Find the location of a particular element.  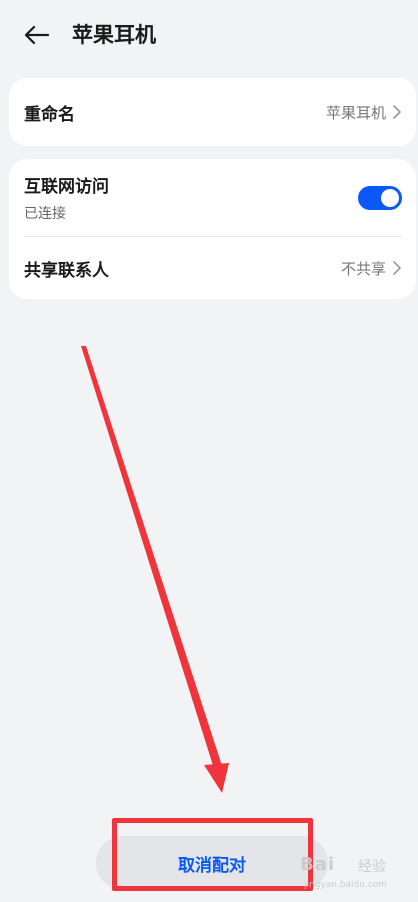

internet-access-status: 已连接 is located at coordinates (45, 214).